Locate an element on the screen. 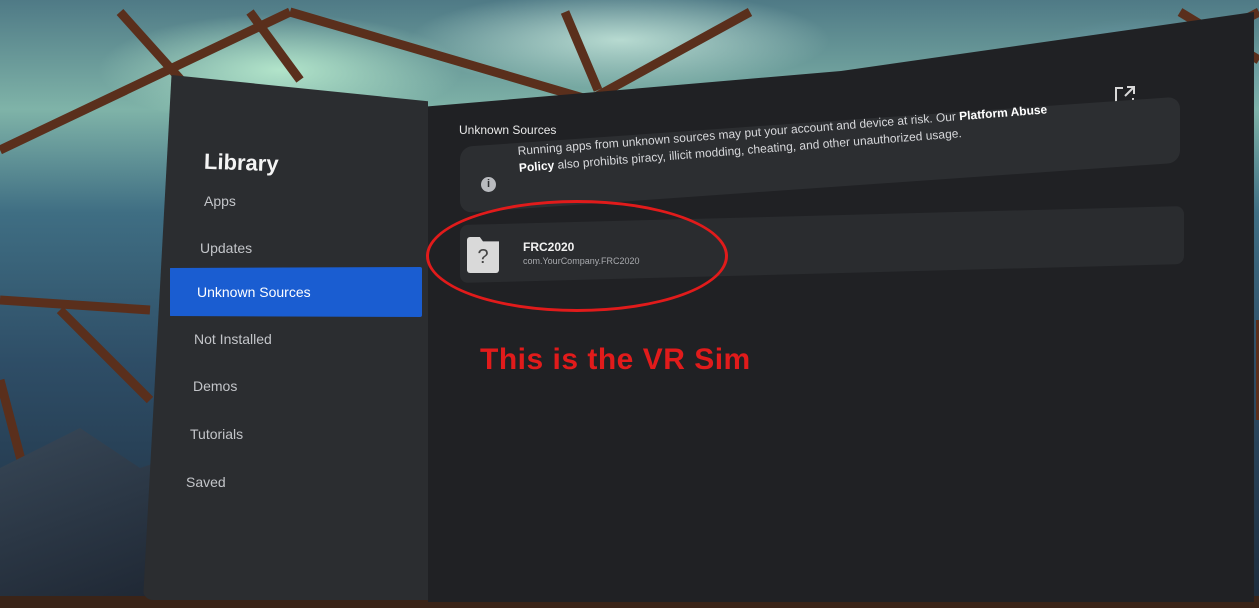  sidebar-item-demos: Demos is located at coordinates (215, 386).